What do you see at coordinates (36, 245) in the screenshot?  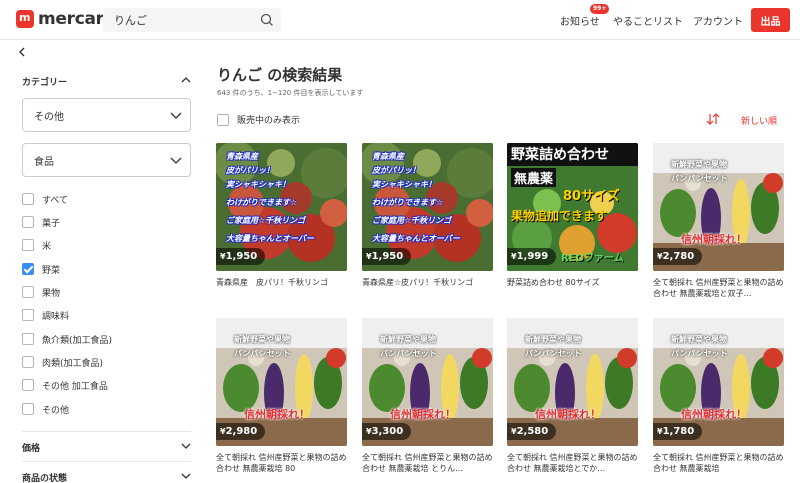 I see `checkbox-row: 米` at bounding box center [36, 245].